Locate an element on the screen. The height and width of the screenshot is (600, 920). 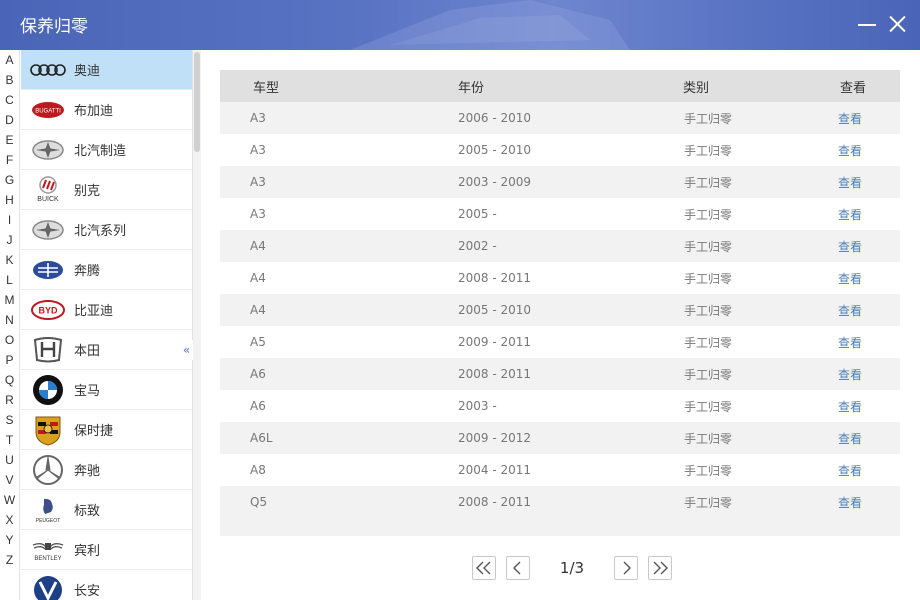
letter-y: Y is located at coordinates (9, 540).